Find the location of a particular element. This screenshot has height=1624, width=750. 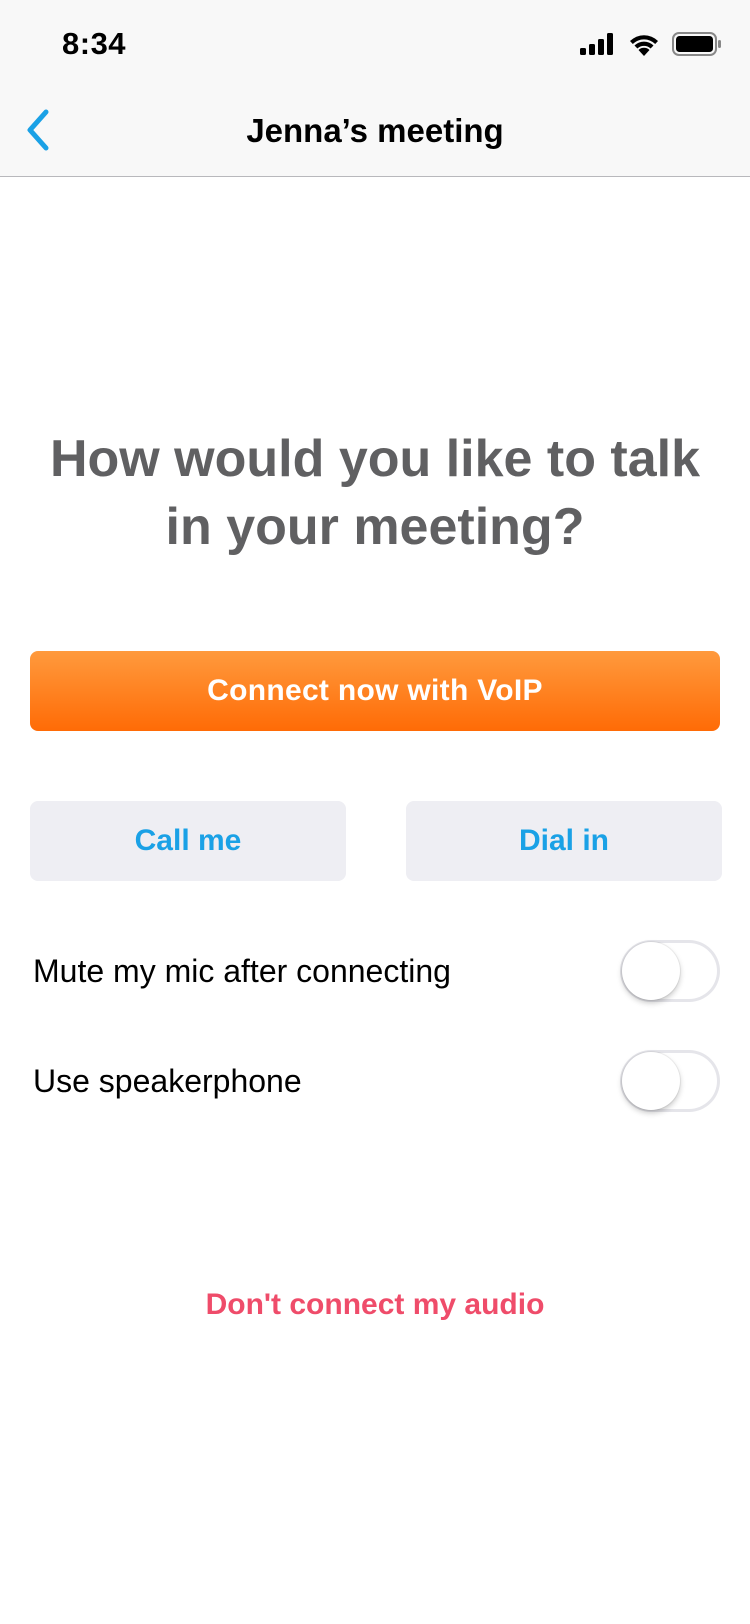

cellular-signal-icon is located at coordinates (598, 46).